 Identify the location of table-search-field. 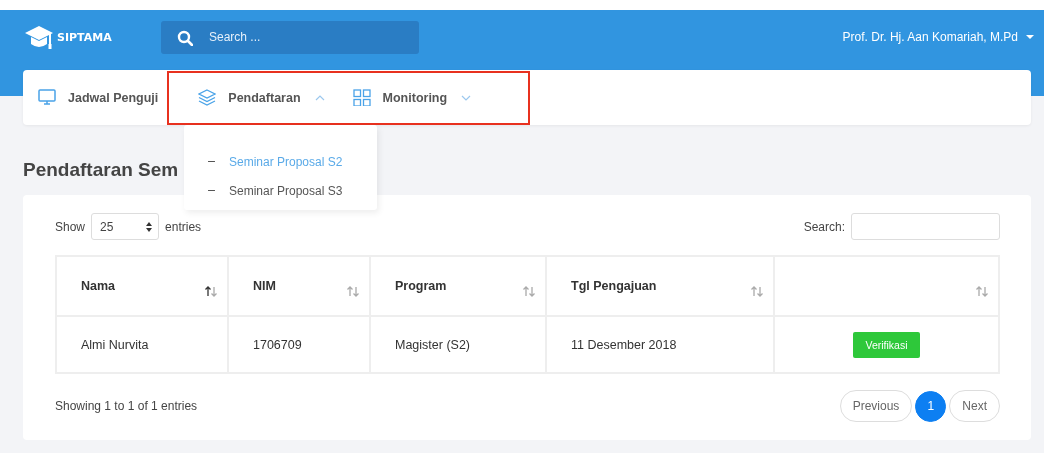
(925, 226).